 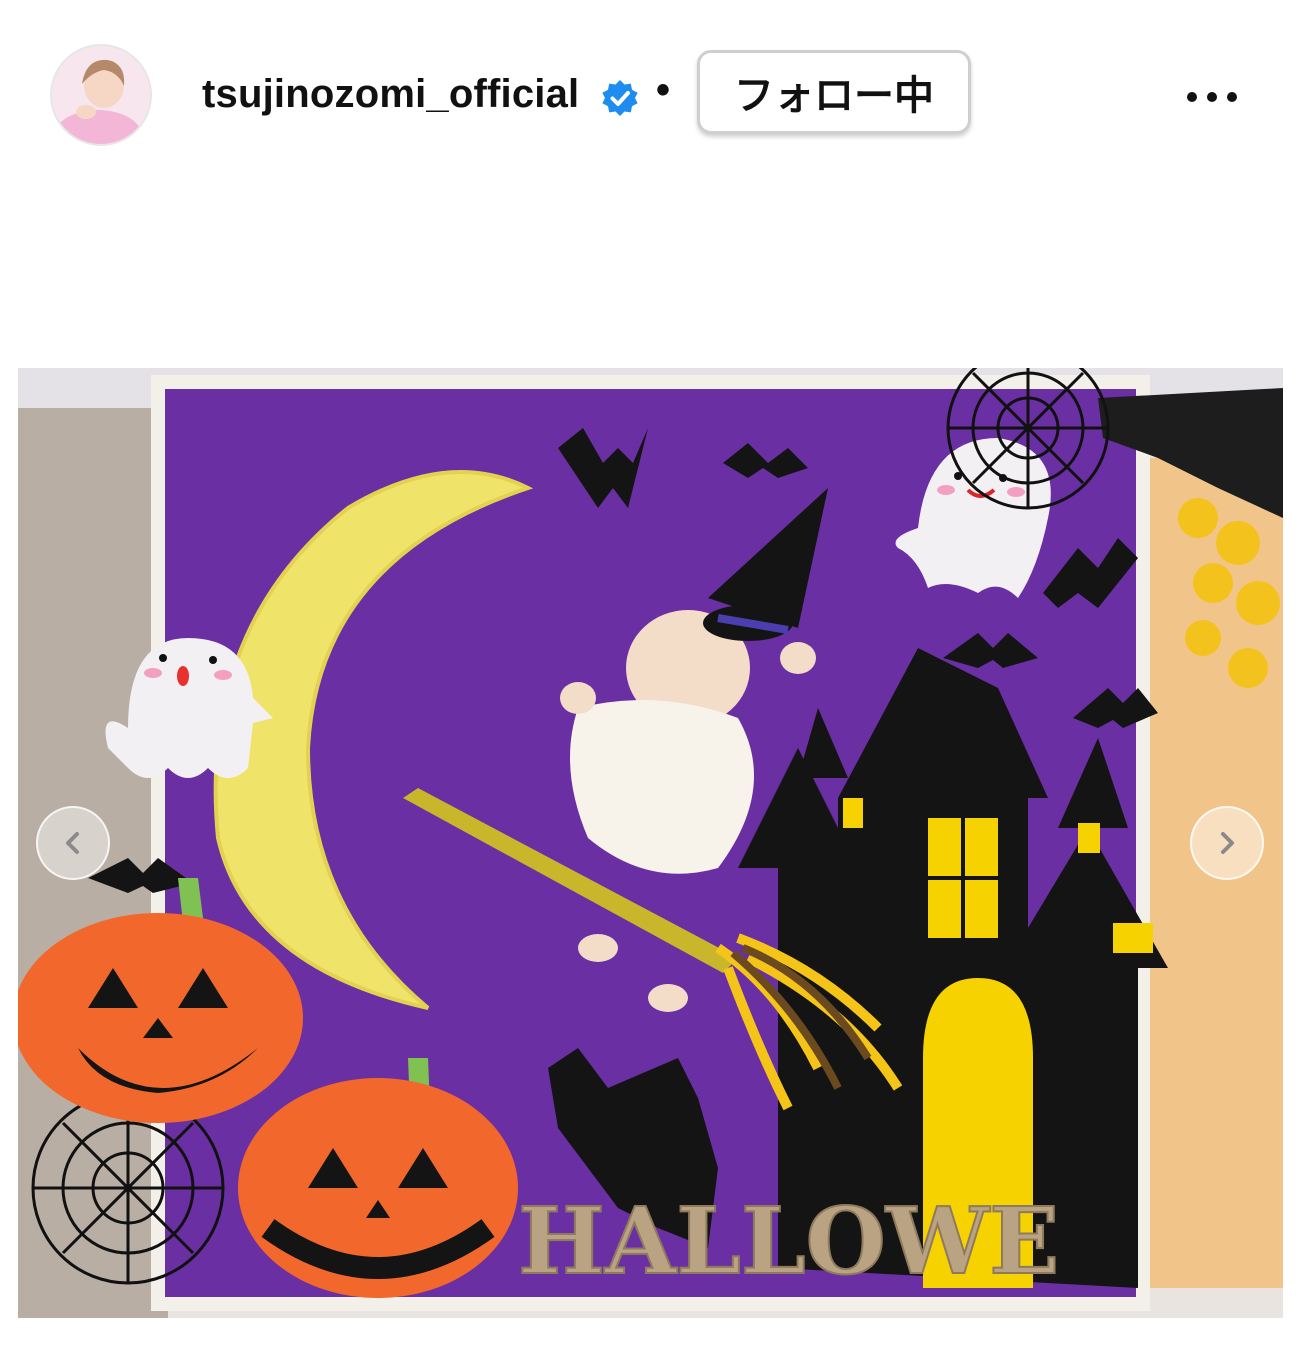 I want to click on more-horizontal-icon, so click(x=1212, y=97).